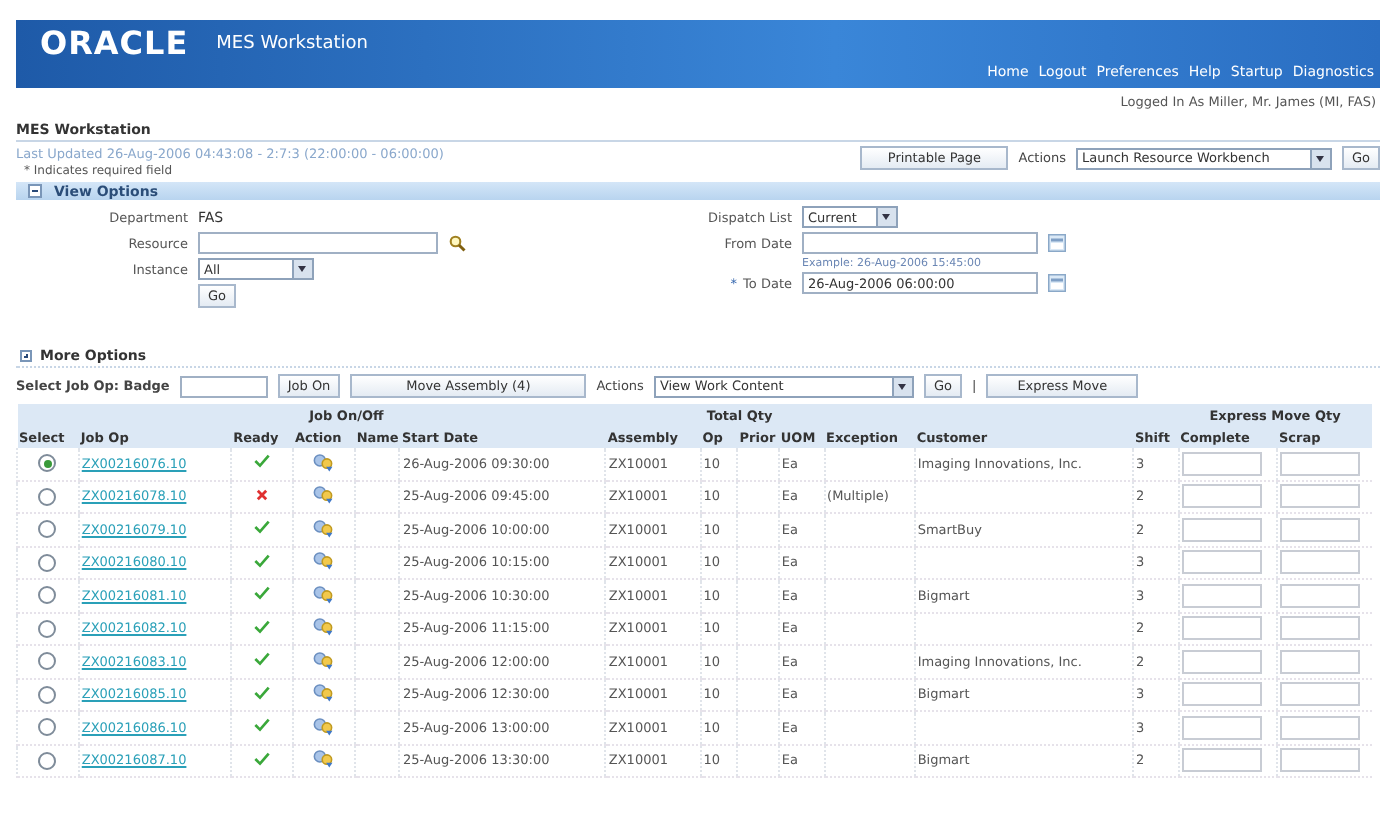 This screenshot has height=828, width=1392. I want to click on badge-field, so click(223, 386).